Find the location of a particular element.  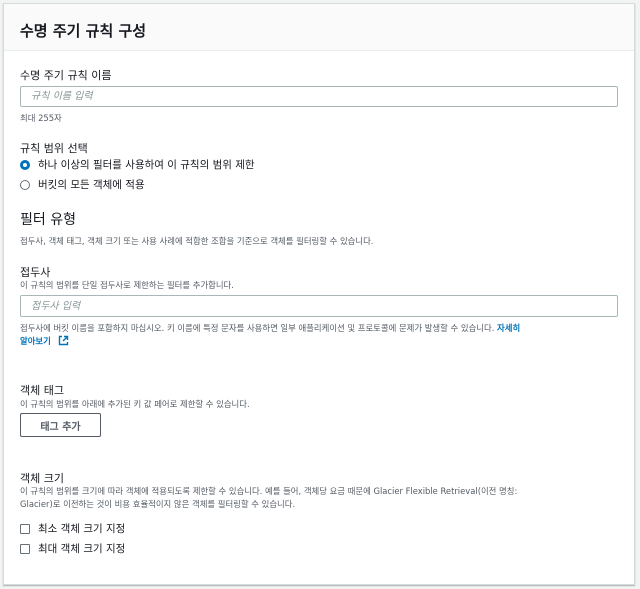

rule-name-label: 수명 주기 규칙 이름 is located at coordinates (66, 75).